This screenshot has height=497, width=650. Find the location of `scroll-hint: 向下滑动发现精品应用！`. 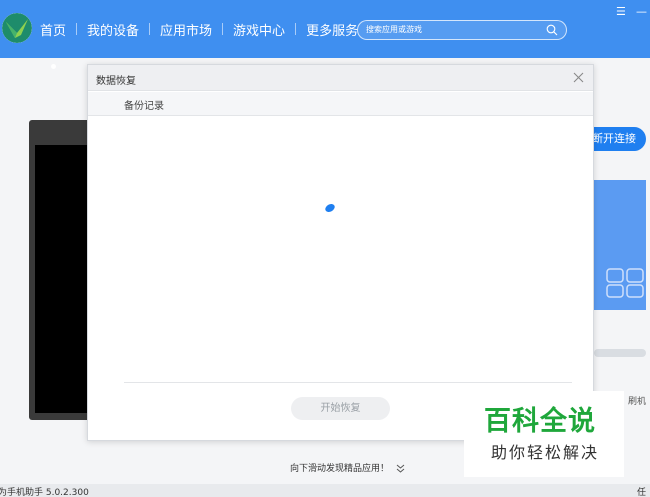

scroll-hint: 向下滑动发现精品应用！ is located at coordinates (347, 467).